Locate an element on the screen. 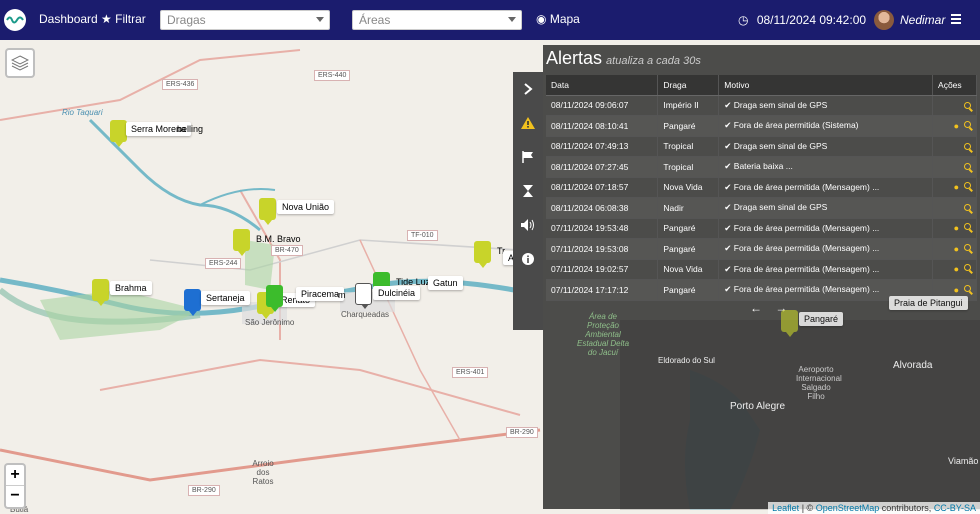 This screenshot has height=514, width=980. road-shield-br-290-b: BR-290 is located at coordinates (204, 490).